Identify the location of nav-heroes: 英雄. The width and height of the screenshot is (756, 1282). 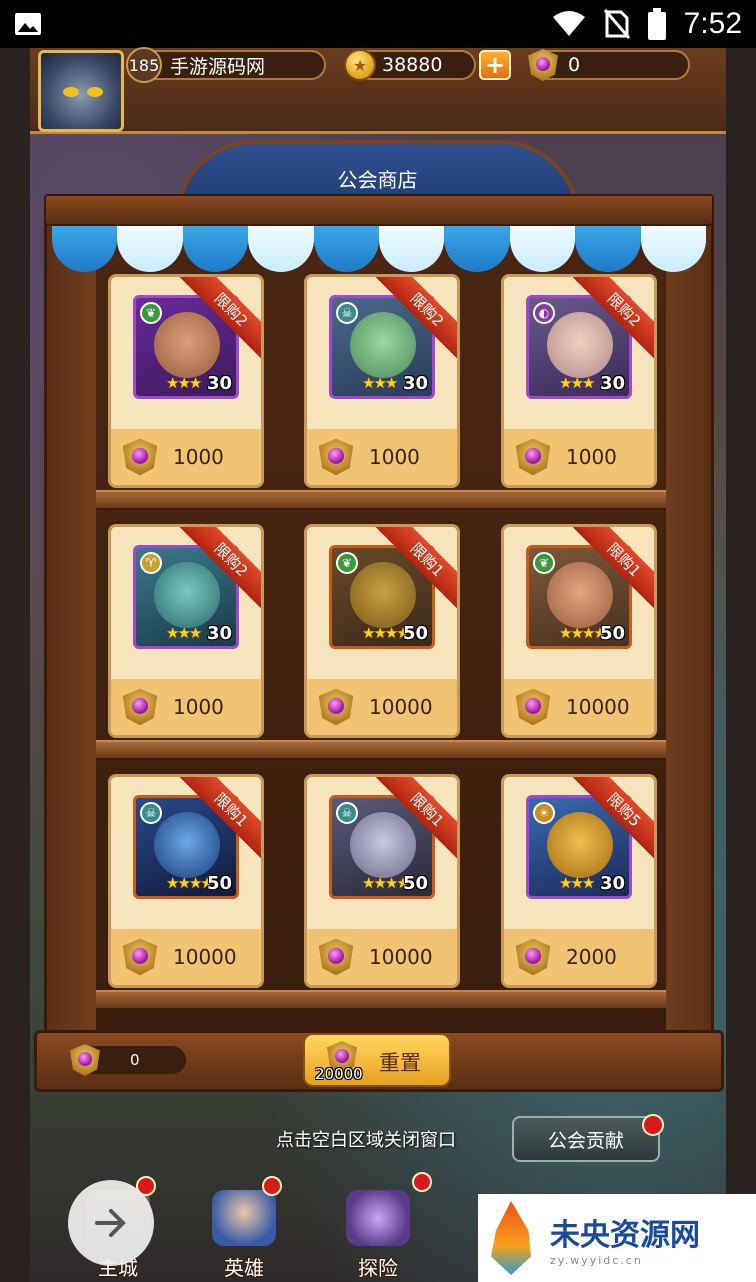
(244, 1236).